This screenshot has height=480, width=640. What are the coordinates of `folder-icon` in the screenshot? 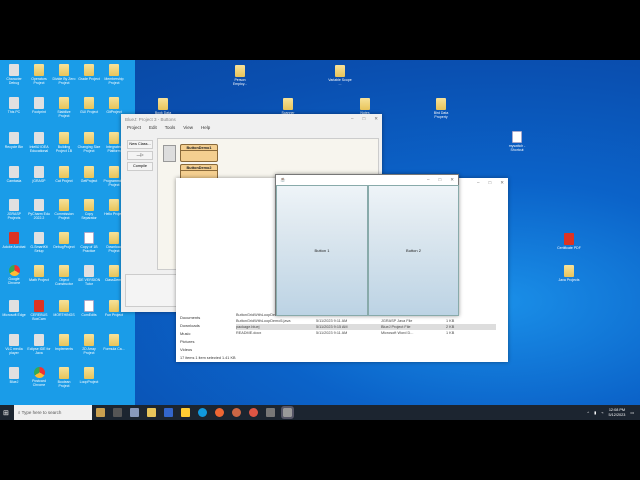 It's located at (288, 104).